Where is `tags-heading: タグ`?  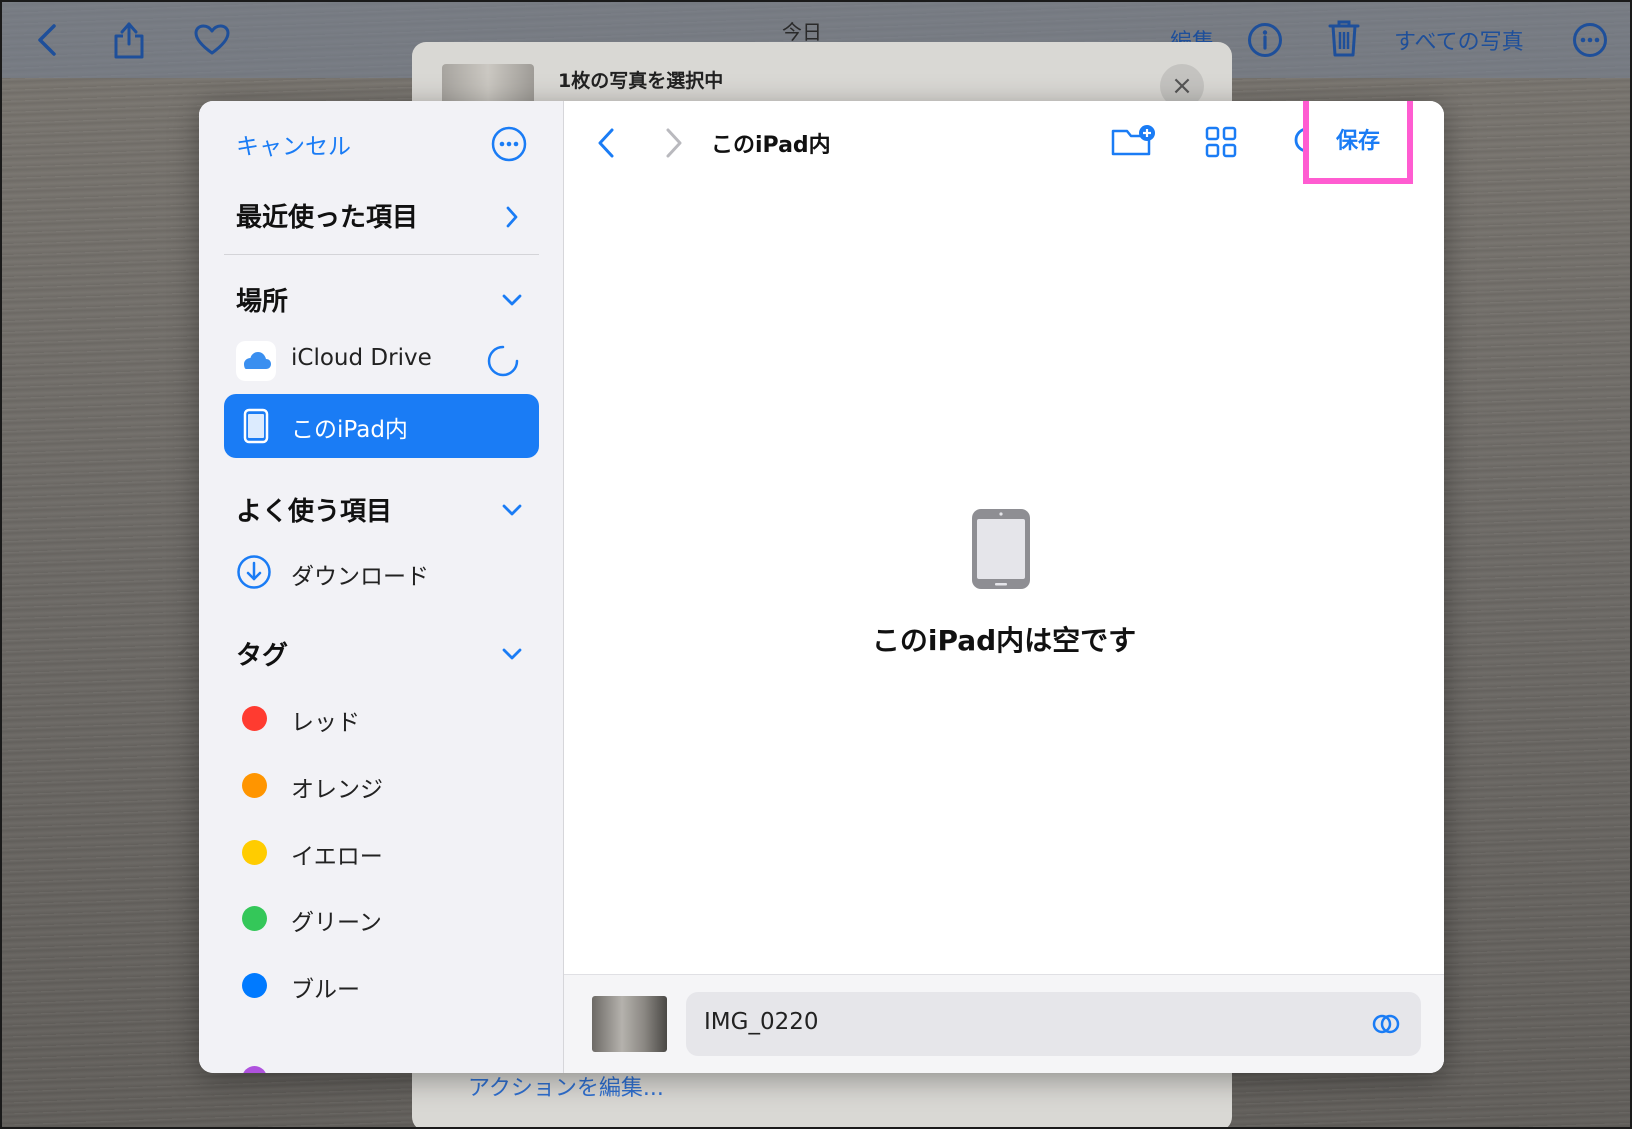 tags-heading: タグ is located at coordinates (262, 653).